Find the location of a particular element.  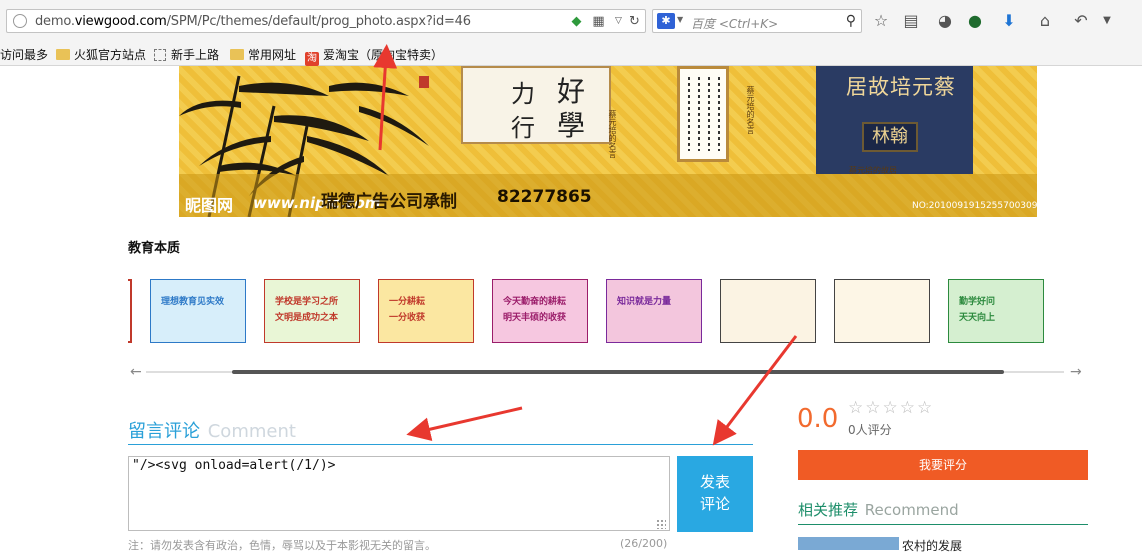

thumbnail: 今天勤奋的耕耘 明天丰硕的收获 is located at coordinates (540, 311).